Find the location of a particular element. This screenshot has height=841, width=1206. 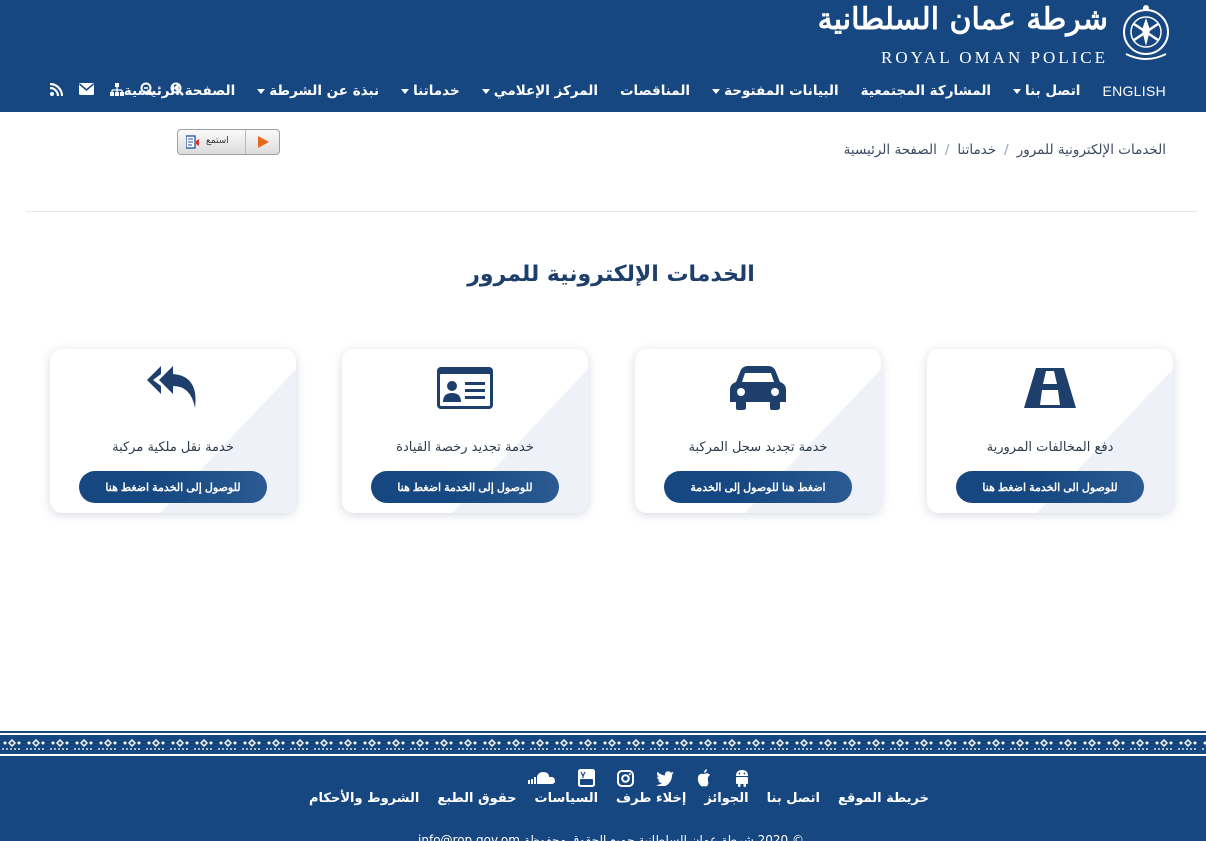

breadcrumb-current: الخدمات الإلكترونية للمرور is located at coordinates (1091, 150).